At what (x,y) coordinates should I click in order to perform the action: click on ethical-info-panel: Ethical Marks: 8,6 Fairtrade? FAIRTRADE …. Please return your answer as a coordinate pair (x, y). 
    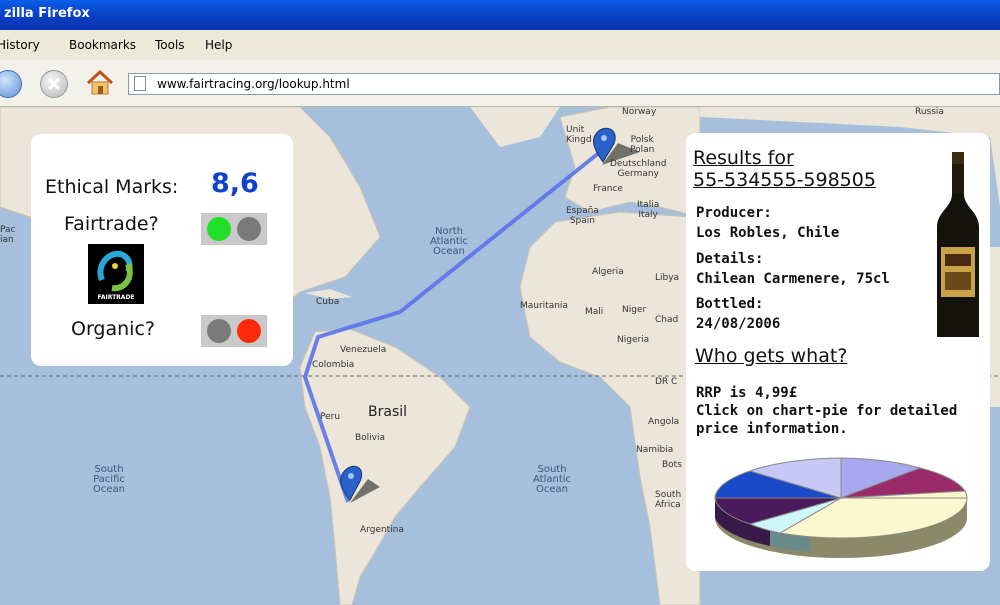
    Looking at the image, I should click on (162, 250).